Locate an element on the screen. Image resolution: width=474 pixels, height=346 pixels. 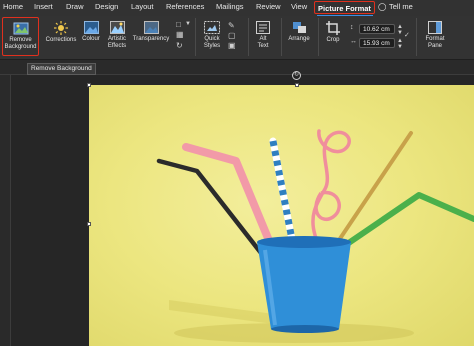
crop-label: Crop is located at coordinates (333, 40).